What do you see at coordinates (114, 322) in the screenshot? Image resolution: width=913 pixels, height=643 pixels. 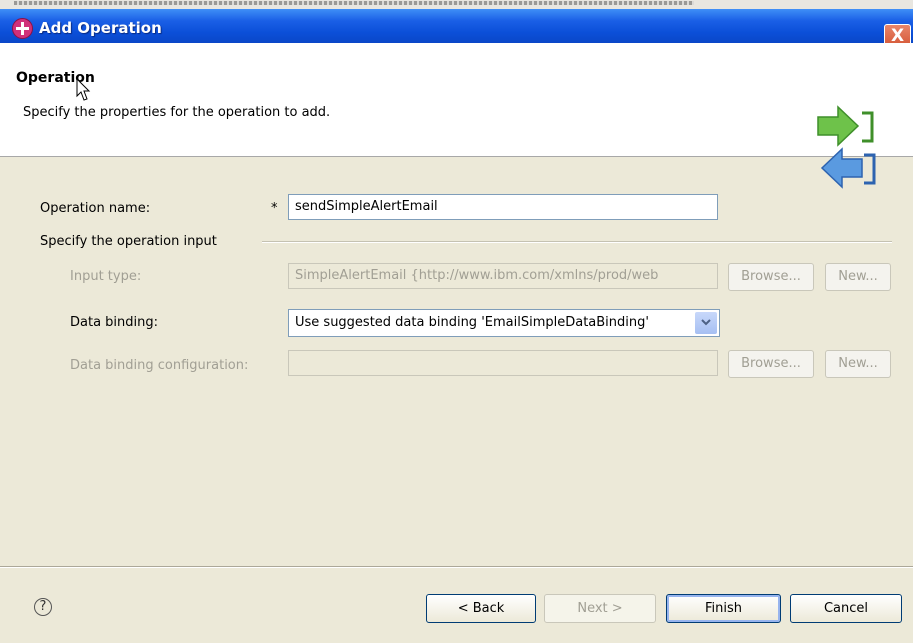 I see `data-binding-label: Data binding:` at bounding box center [114, 322].